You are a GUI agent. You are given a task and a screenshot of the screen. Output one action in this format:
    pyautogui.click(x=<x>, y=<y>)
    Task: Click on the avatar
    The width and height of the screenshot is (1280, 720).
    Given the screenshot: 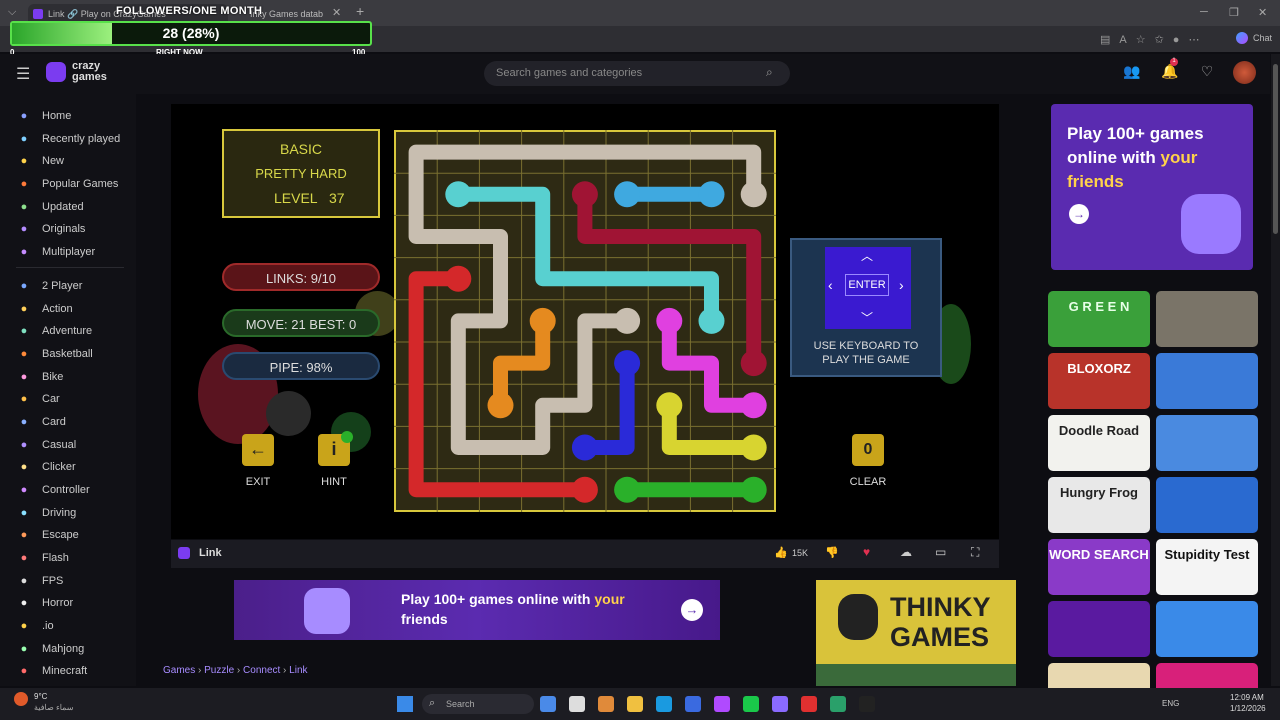 What is the action you would take?
    pyautogui.click(x=1244, y=72)
    